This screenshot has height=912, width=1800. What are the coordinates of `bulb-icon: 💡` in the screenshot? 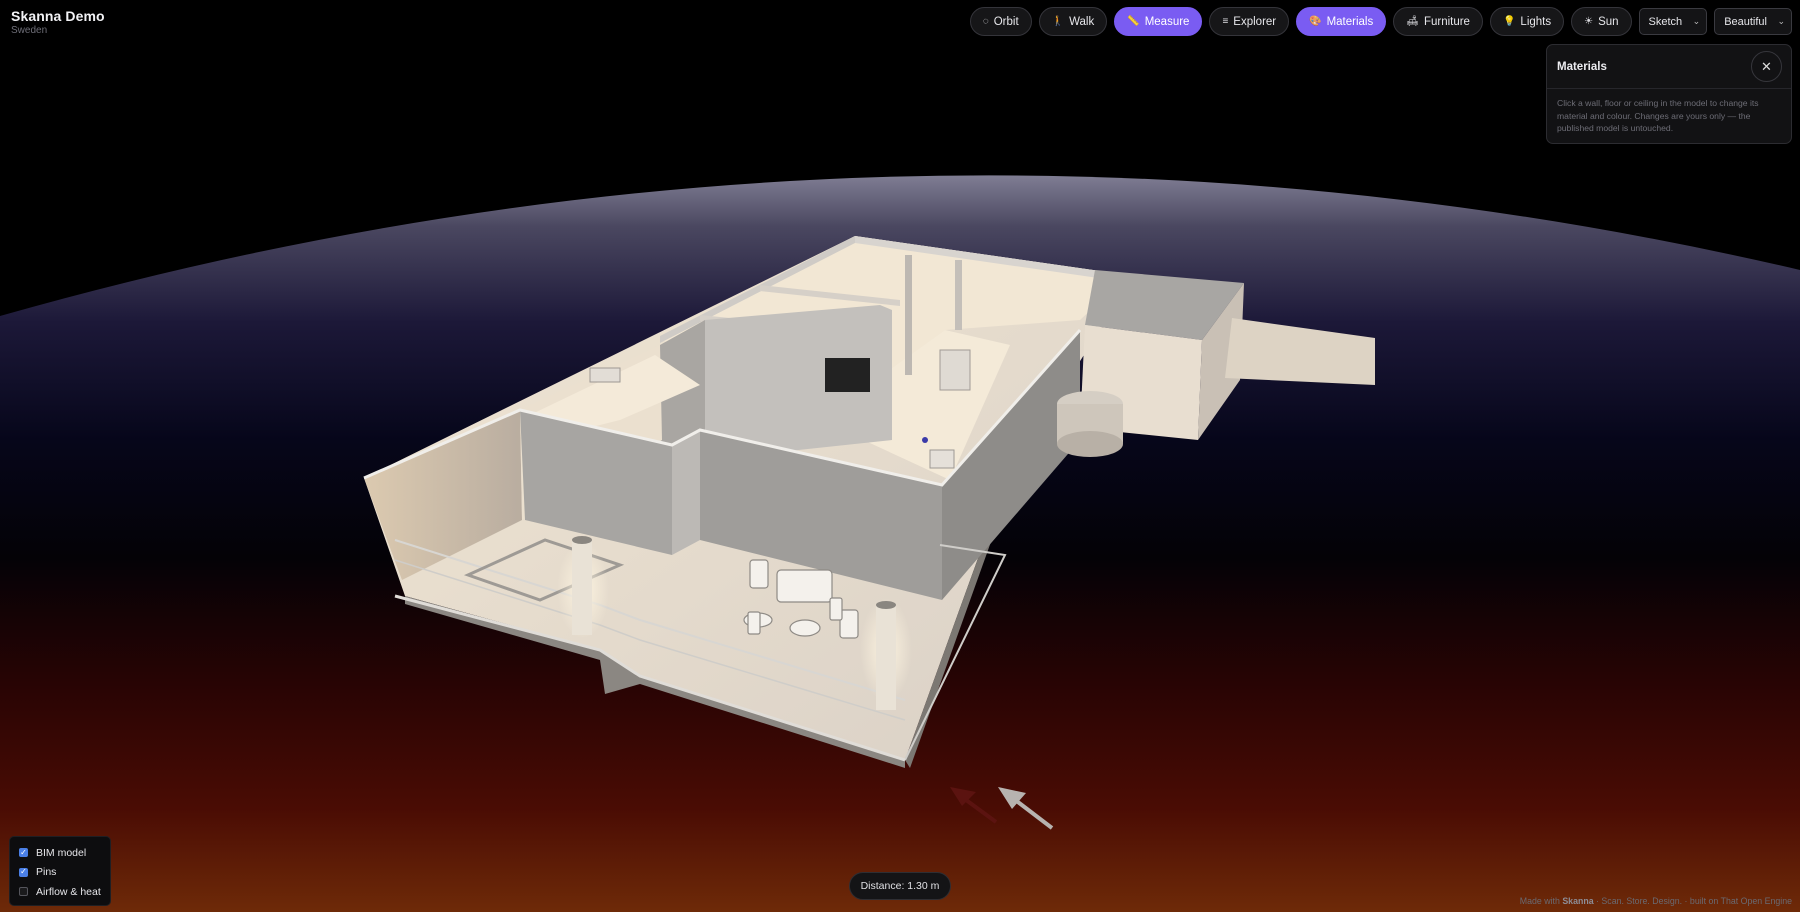 It's located at (1509, 21).